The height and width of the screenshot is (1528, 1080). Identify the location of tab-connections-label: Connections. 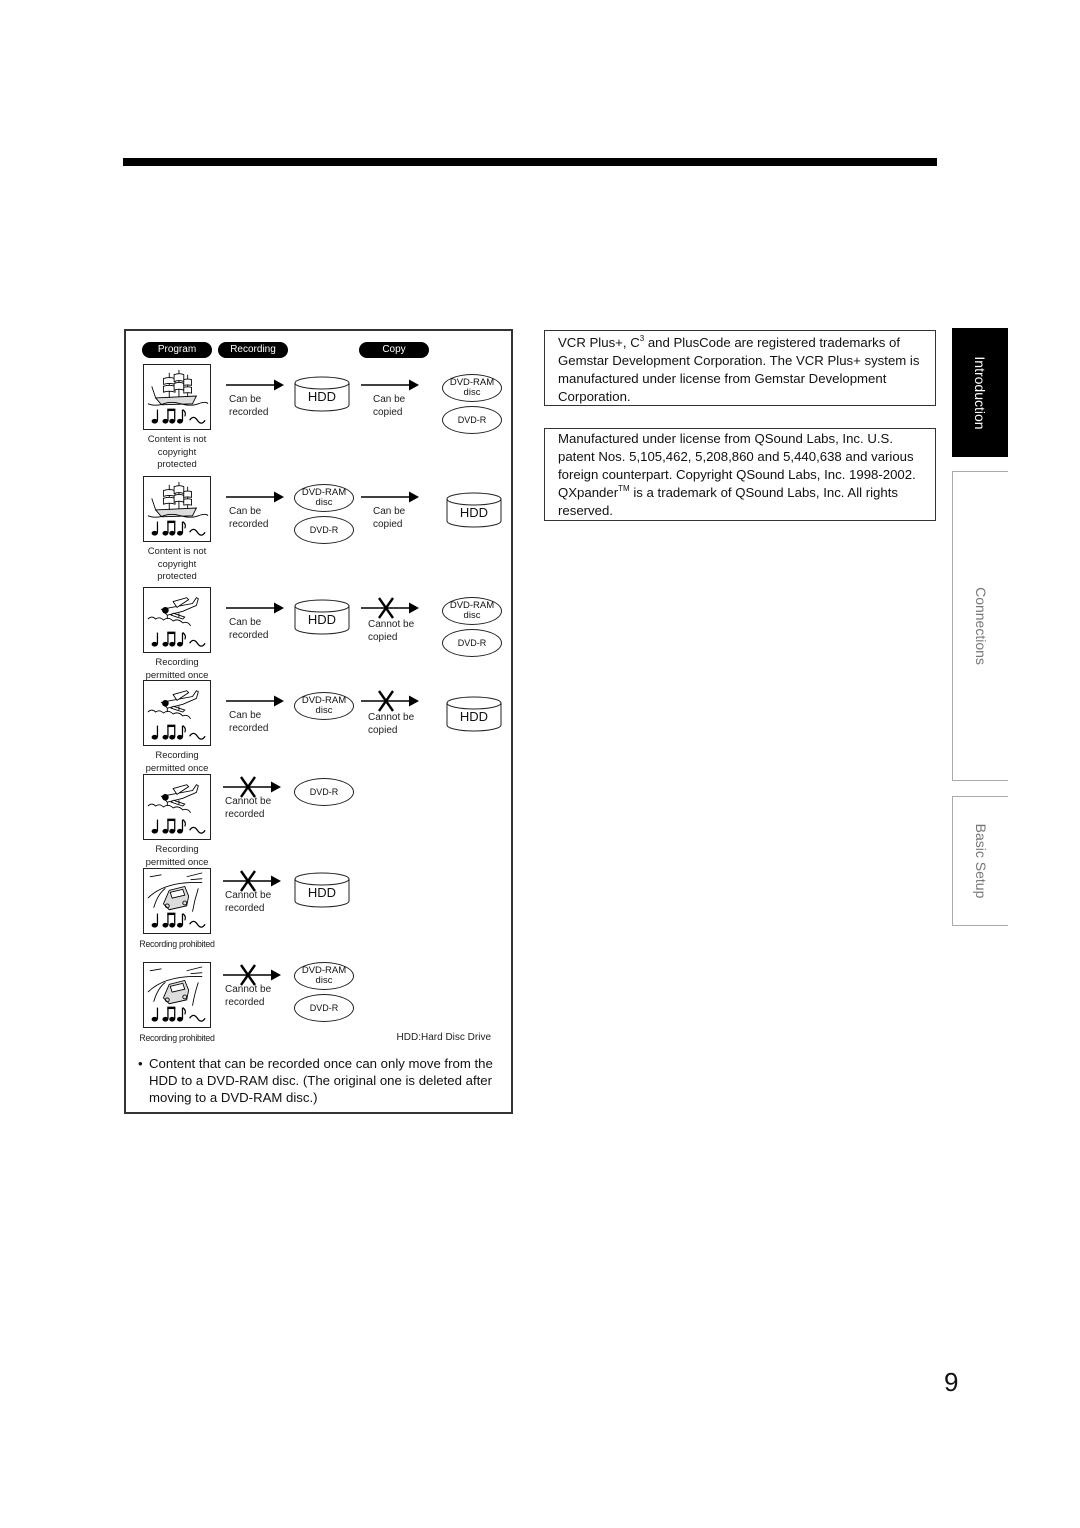
(980, 626).